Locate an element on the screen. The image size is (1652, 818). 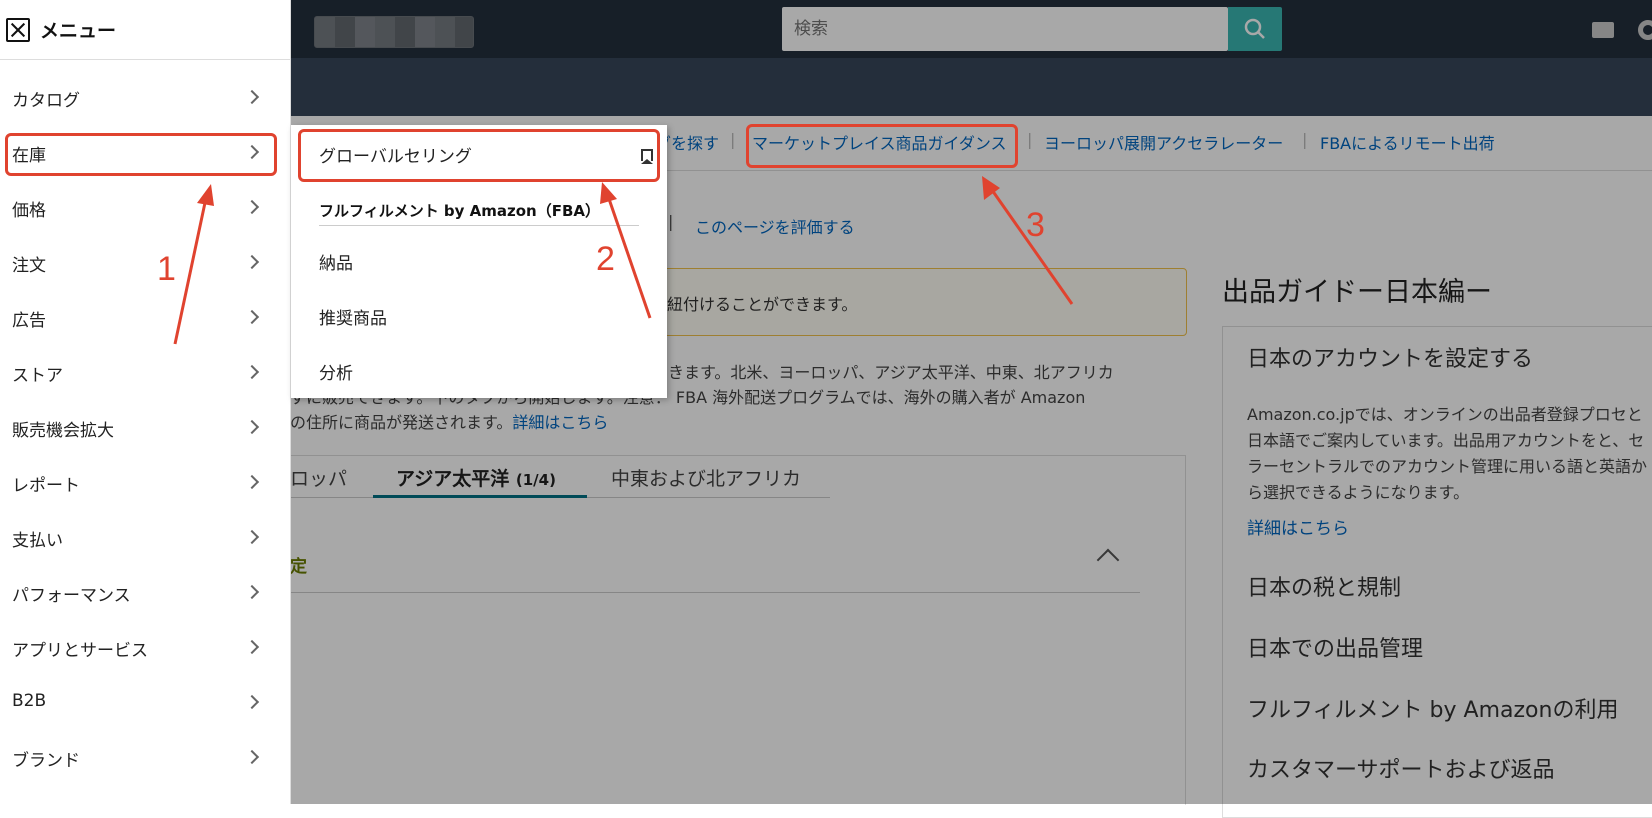
step-number-2: 2 is located at coordinates (605, 259).